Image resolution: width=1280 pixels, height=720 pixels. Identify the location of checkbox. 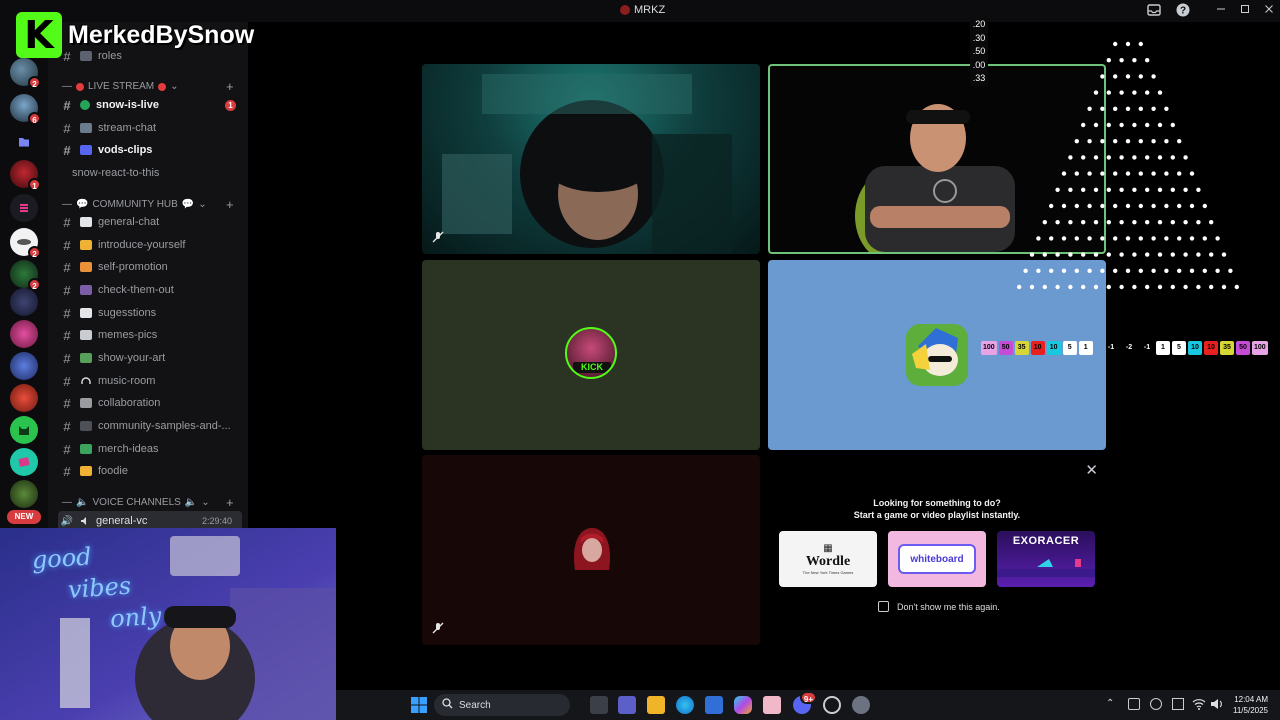
(883, 606).